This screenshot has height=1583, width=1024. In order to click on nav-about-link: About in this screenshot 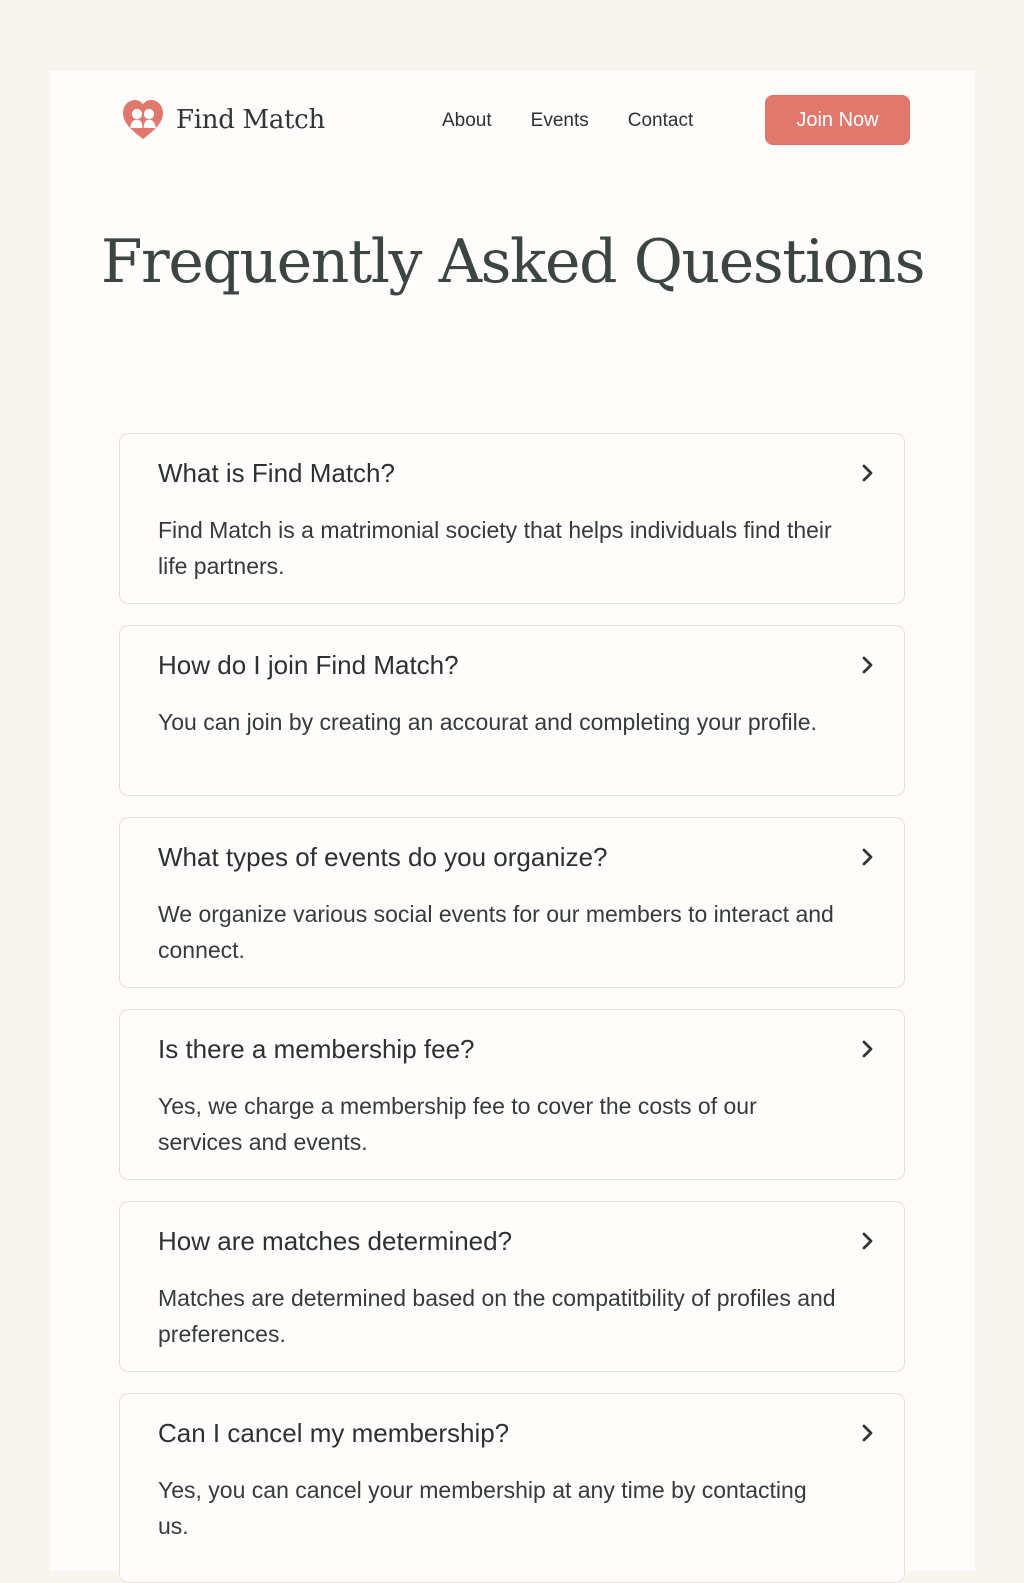, I will do `click(467, 121)`.